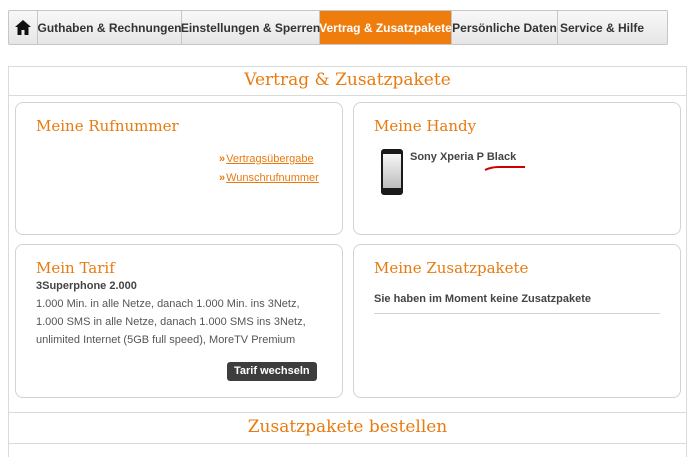 The height and width of the screenshot is (457, 689). What do you see at coordinates (272, 371) in the screenshot?
I see `tarif-wechseln-button: Tarif wechseln` at bounding box center [272, 371].